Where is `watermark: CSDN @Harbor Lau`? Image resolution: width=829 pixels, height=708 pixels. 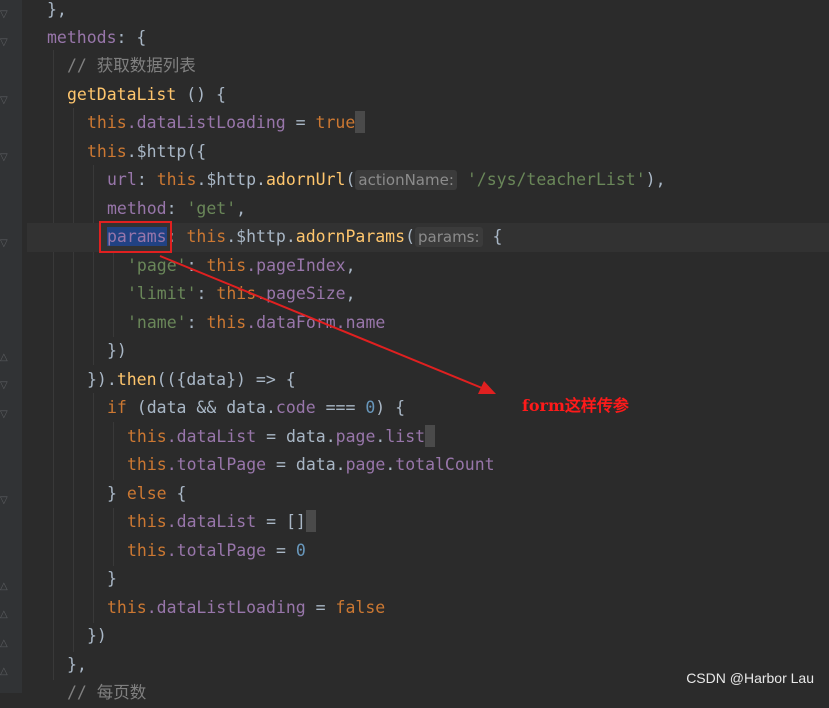 watermark: CSDN @Harbor Lau is located at coordinates (750, 678).